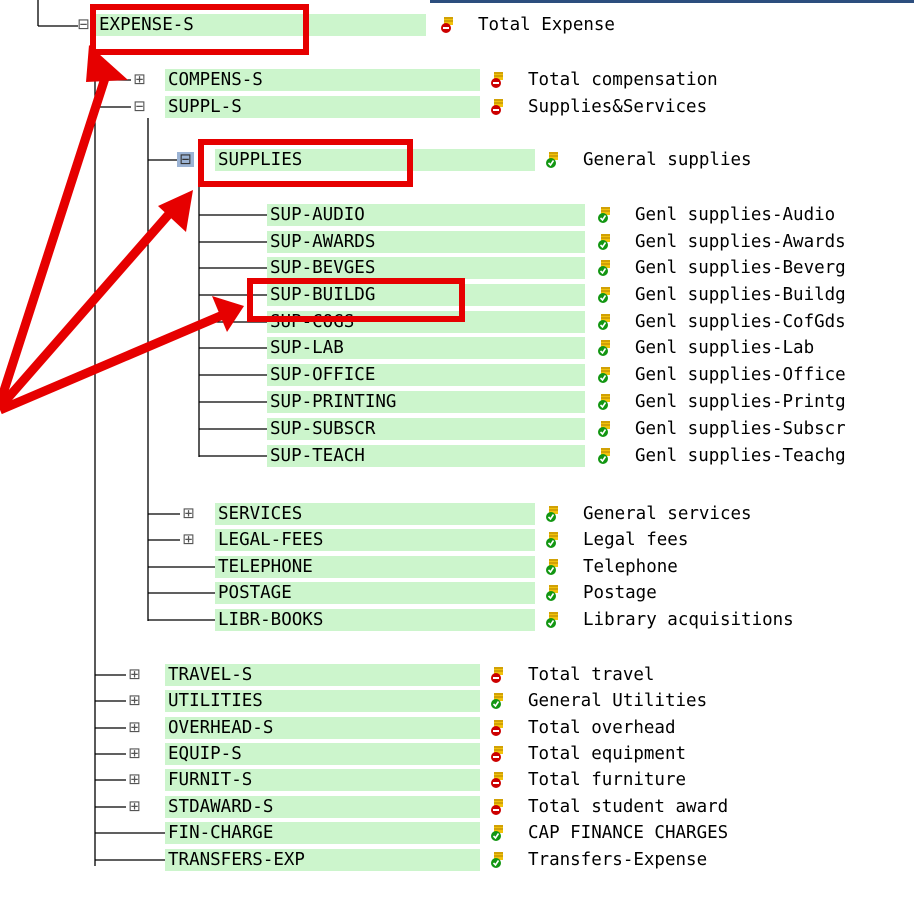 The image size is (914, 899). Describe the element at coordinates (107, 63) in the screenshot. I see `arrowhead-expense-s` at that location.